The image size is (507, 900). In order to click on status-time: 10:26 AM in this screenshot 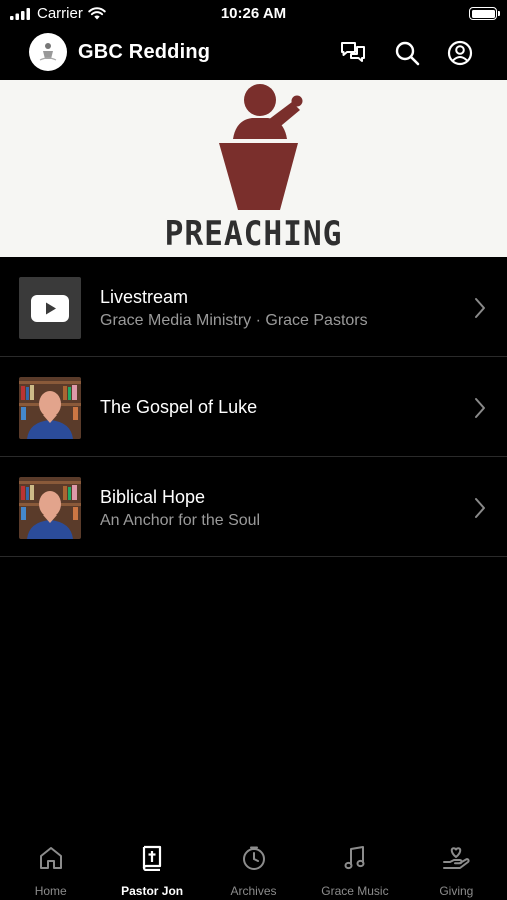, I will do `click(253, 13)`.